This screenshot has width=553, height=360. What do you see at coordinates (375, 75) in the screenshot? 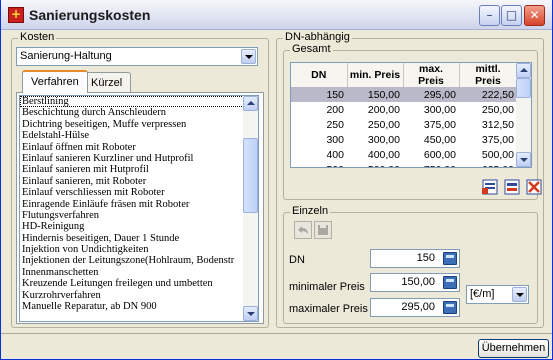
I see `col-min-preis: min. Preis` at bounding box center [375, 75].